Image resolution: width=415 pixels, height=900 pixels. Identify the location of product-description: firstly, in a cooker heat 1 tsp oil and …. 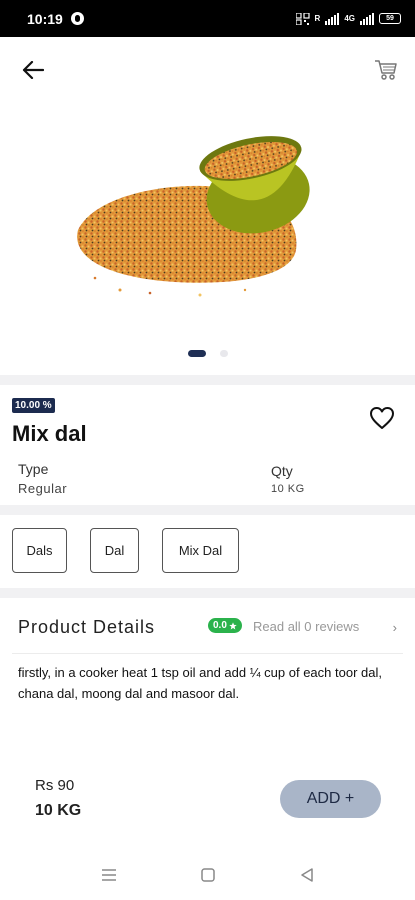
(200, 683).